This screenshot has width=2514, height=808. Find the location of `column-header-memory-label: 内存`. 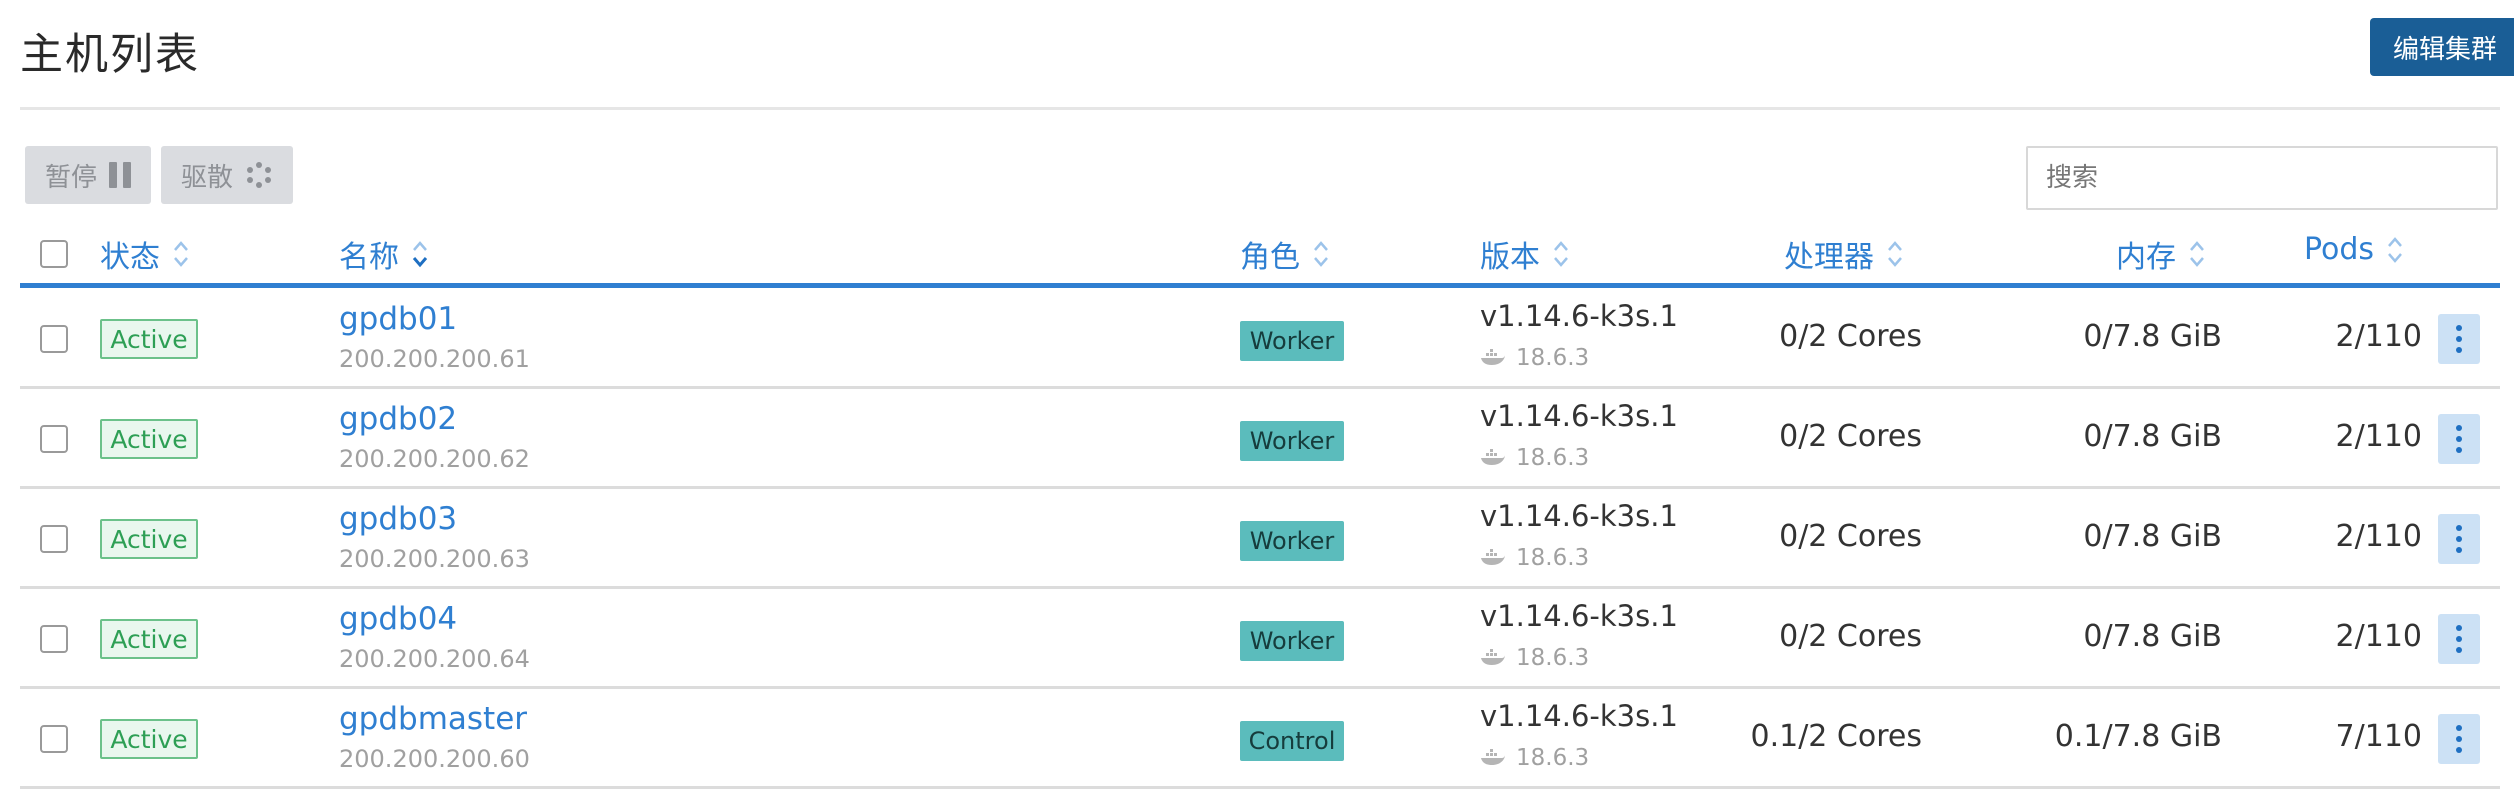

column-header-memory-label: 内存 is located at coordinates (2146, 257).